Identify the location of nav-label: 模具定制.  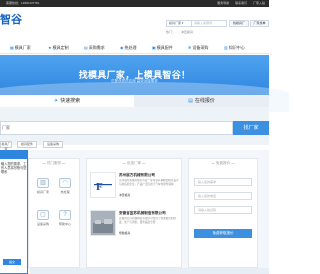
(60, 47).